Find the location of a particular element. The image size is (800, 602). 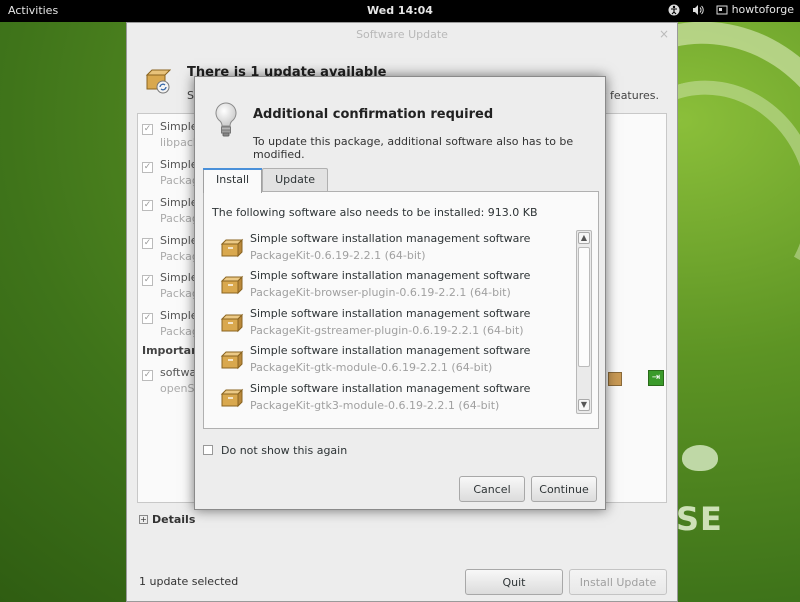

details-label: Details is located at coordinates (174, 519).